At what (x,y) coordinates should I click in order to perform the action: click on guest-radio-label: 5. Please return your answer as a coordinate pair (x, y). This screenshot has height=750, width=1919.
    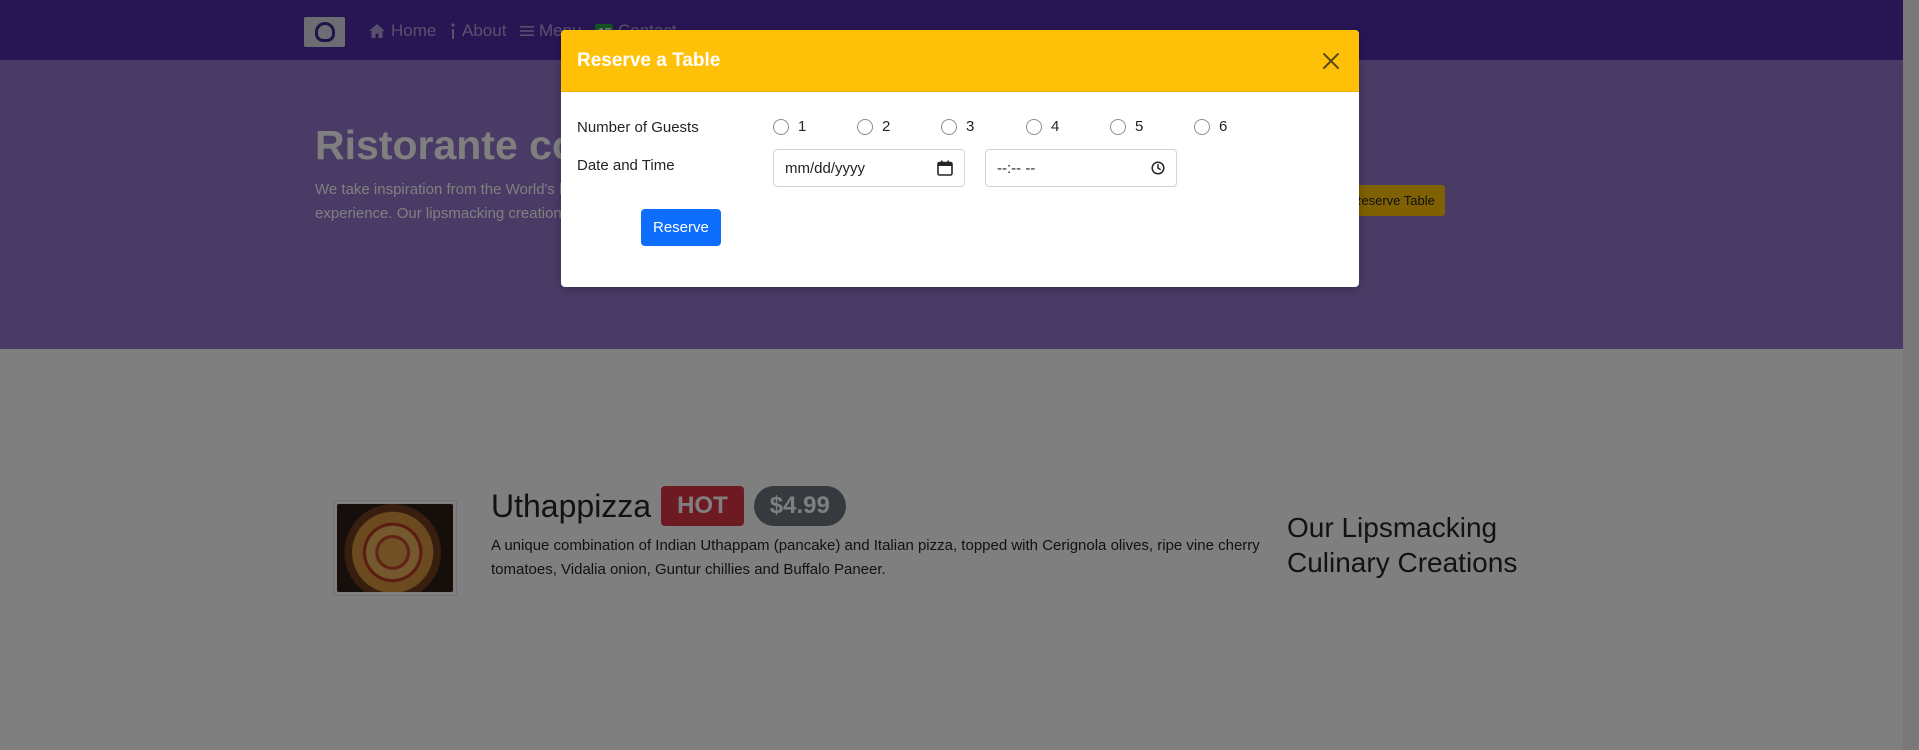
    Looking at the image, I should click on (1139, 126).